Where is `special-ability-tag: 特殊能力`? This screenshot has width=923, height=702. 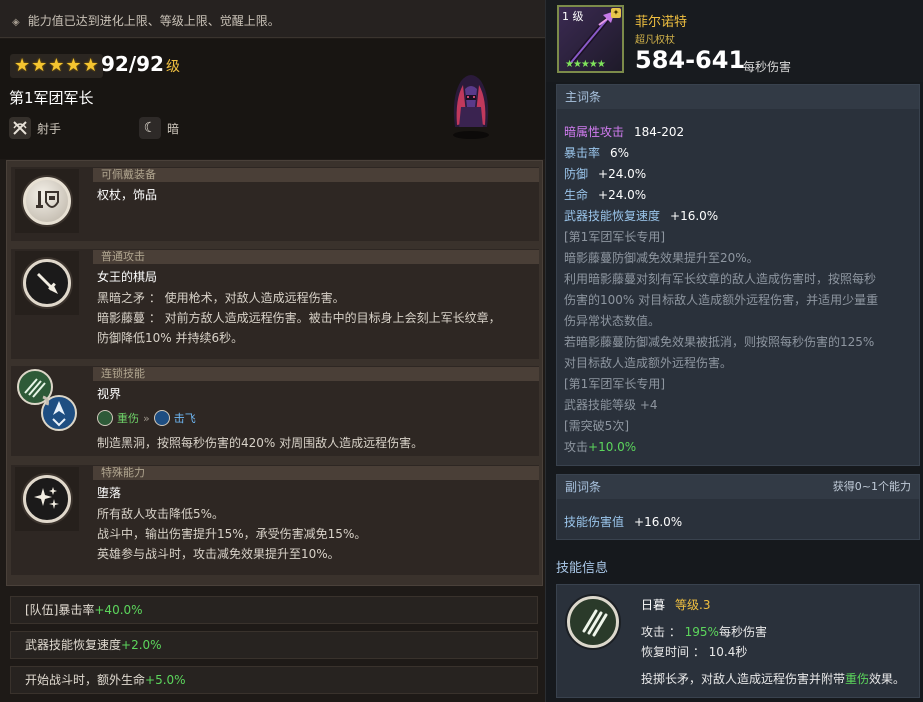
special-ability-tag: 特殊能力 is located at coordinates (316, 473).